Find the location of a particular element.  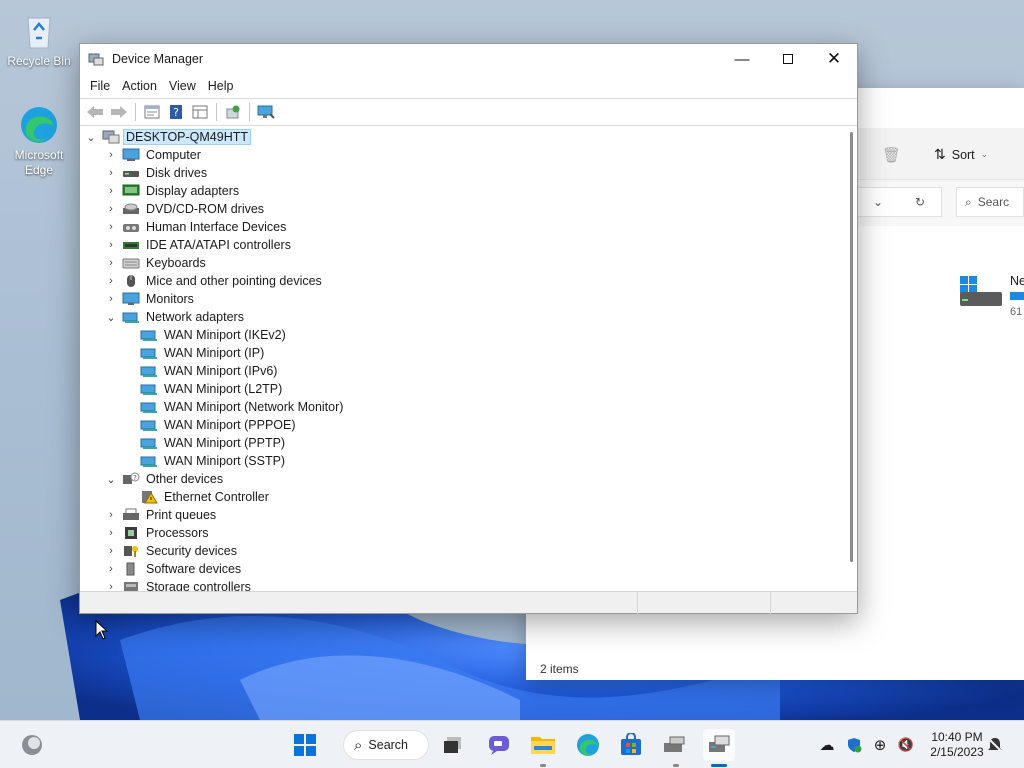

store-taskbar-button is located at coordinates (631, 745).